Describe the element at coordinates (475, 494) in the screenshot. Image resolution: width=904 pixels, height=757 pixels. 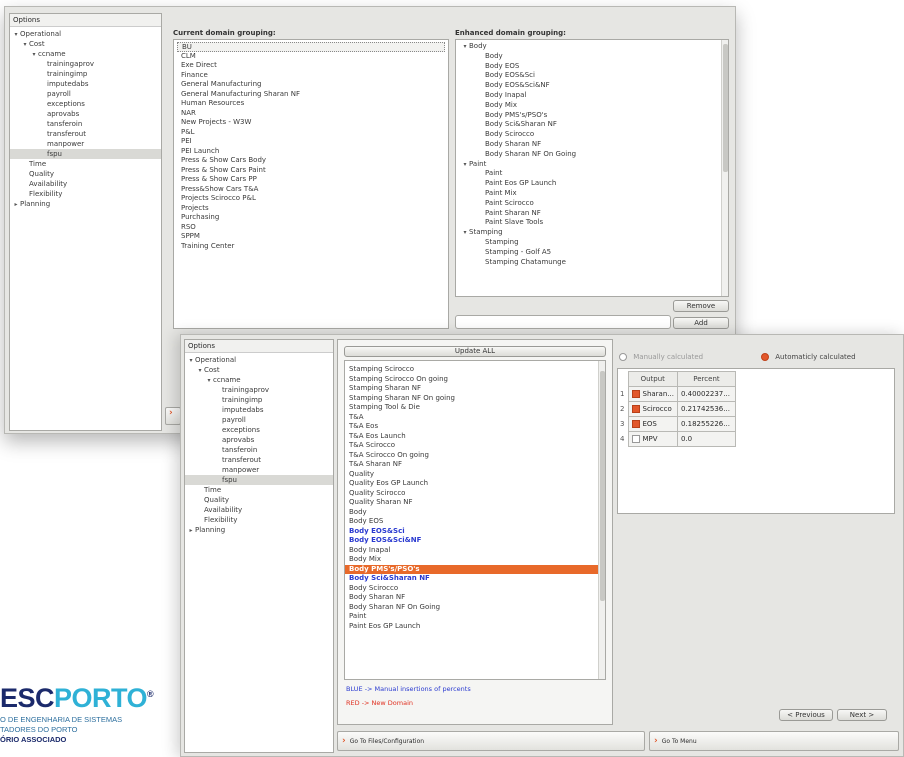
I see `list-item: Quality Scirocco` at that location.